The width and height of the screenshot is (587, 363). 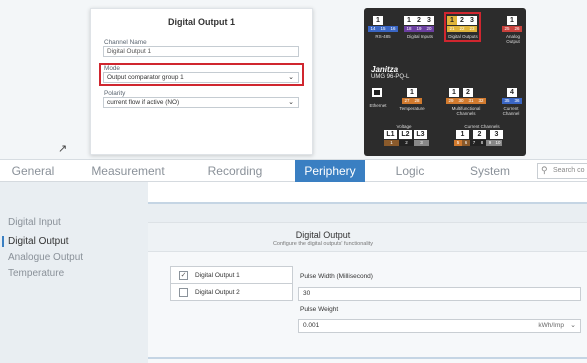 I want to click on analog-output-pins: 25 26, so click(x=512, y=29).